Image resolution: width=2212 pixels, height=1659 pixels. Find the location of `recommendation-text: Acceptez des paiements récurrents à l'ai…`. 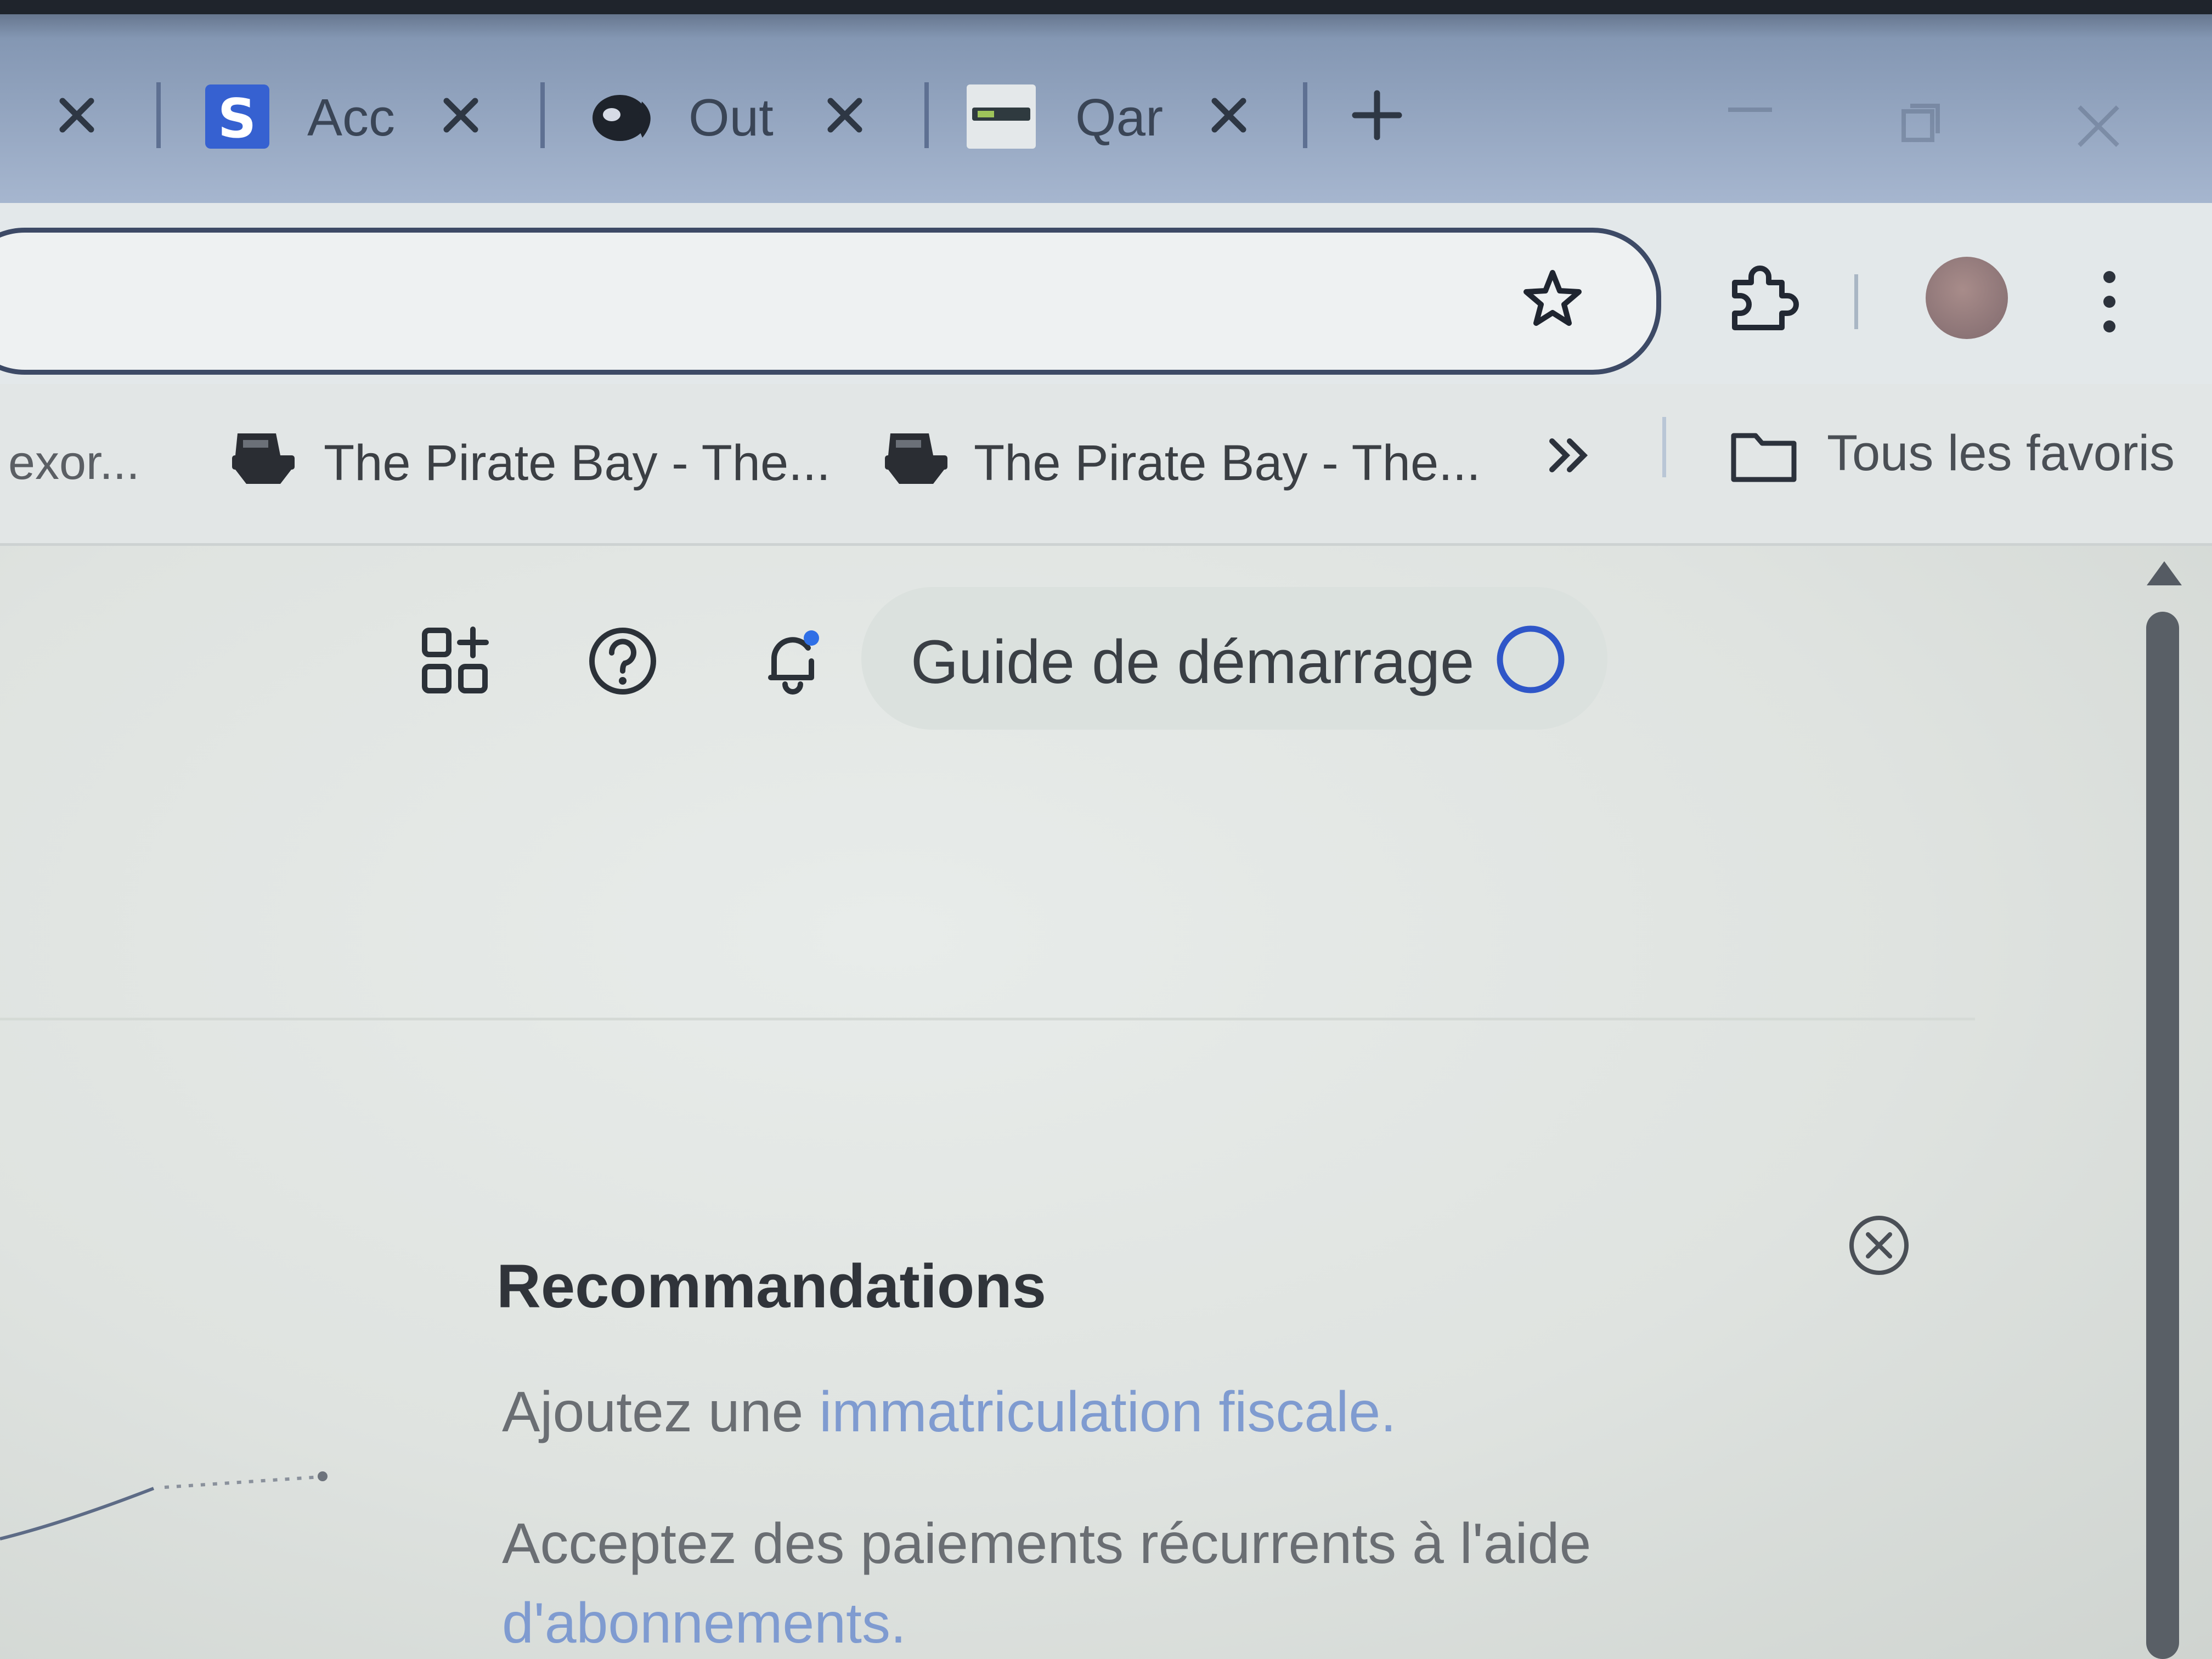

recommendation-text: Acceptez des paiements récurrents à l'ai… is located at coordinates (1047, 1544).